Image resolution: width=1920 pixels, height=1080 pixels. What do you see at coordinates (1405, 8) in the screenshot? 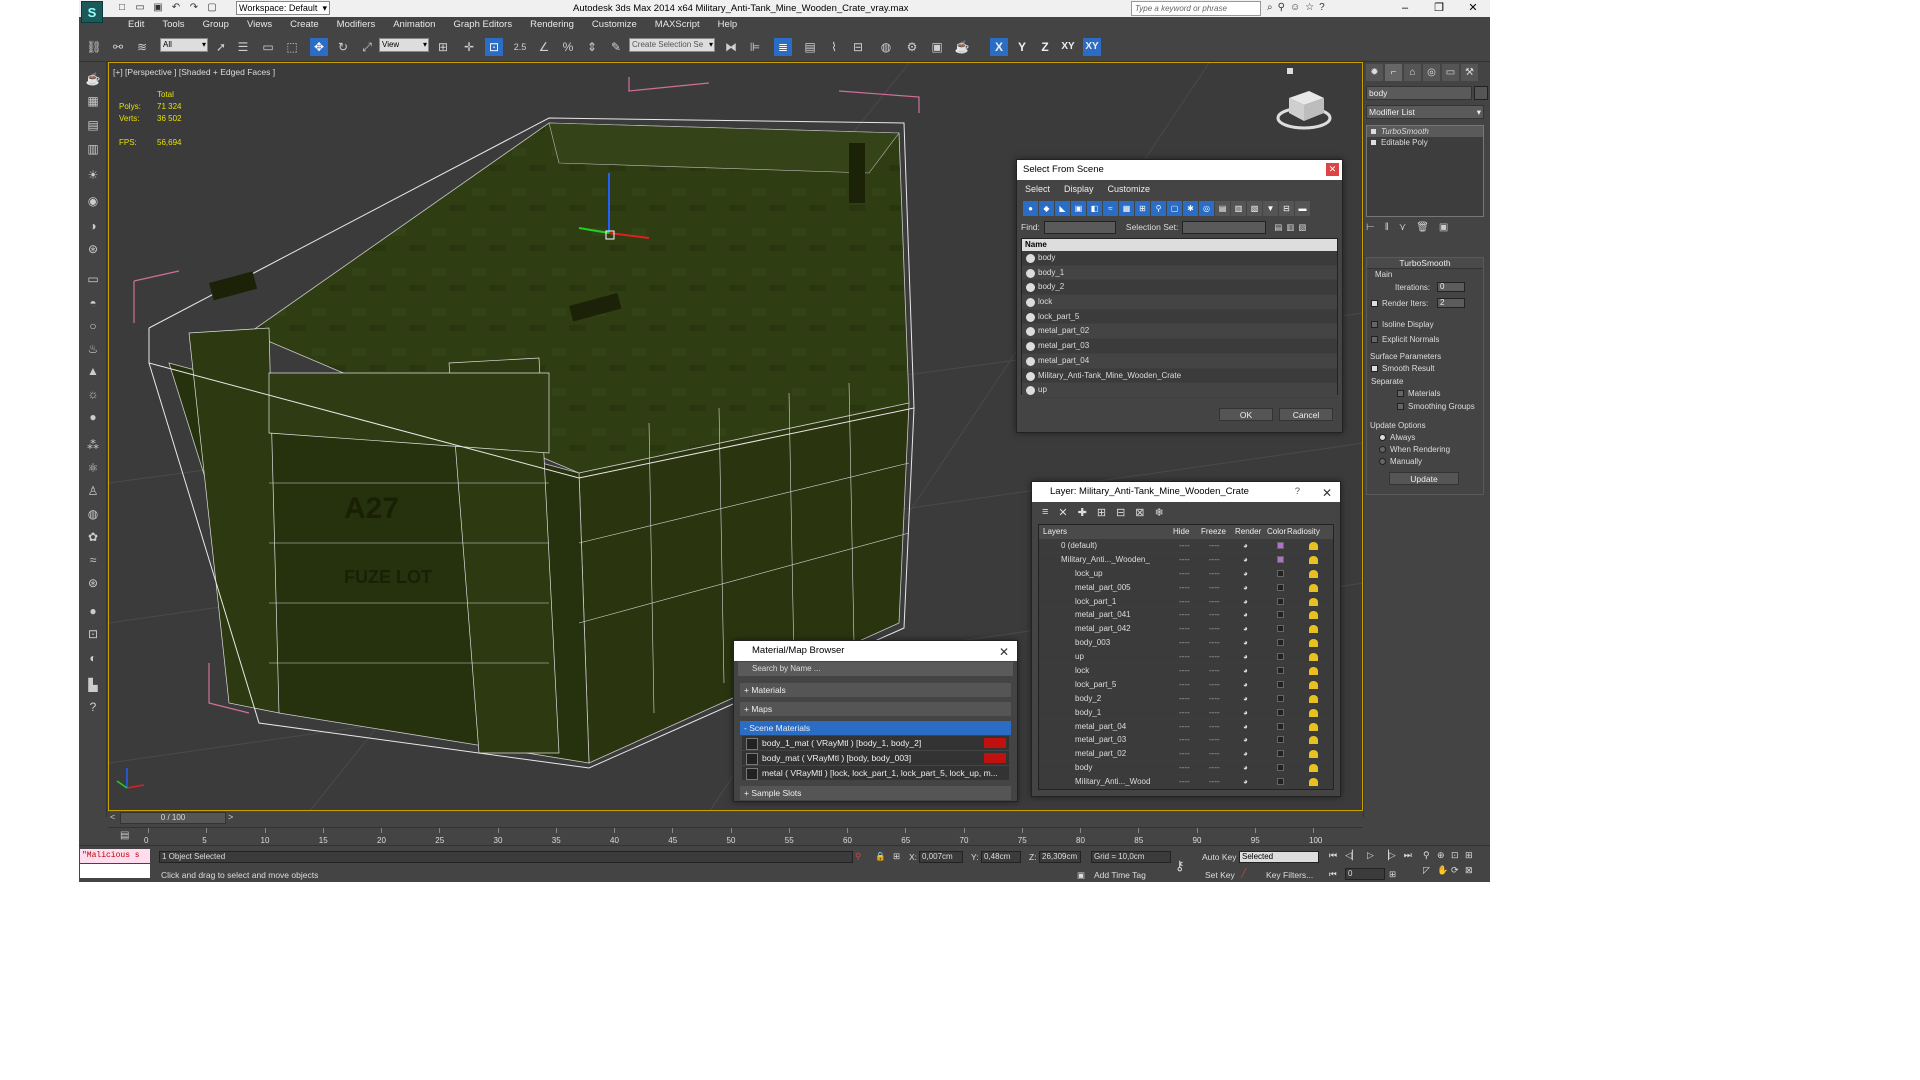
I see `minimize-button: –` at bounding box center [1405, 8].